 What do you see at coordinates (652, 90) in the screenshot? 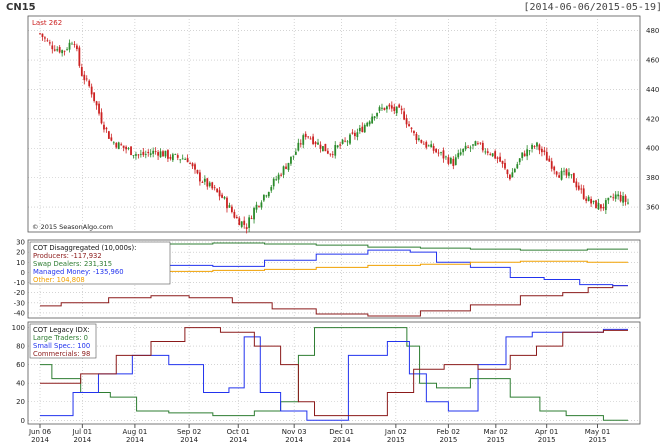
I see `y-tick-label: 440` at bounding box center [652, 90].